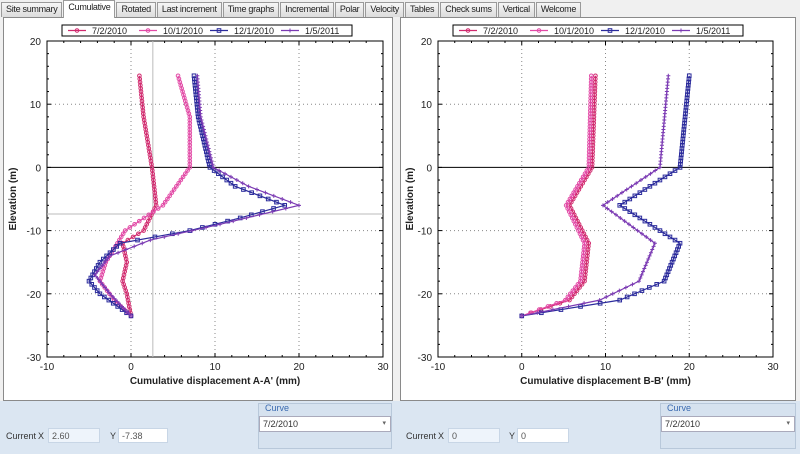  I want to click on tab-check-sums: Check sums, so click(468, 9).